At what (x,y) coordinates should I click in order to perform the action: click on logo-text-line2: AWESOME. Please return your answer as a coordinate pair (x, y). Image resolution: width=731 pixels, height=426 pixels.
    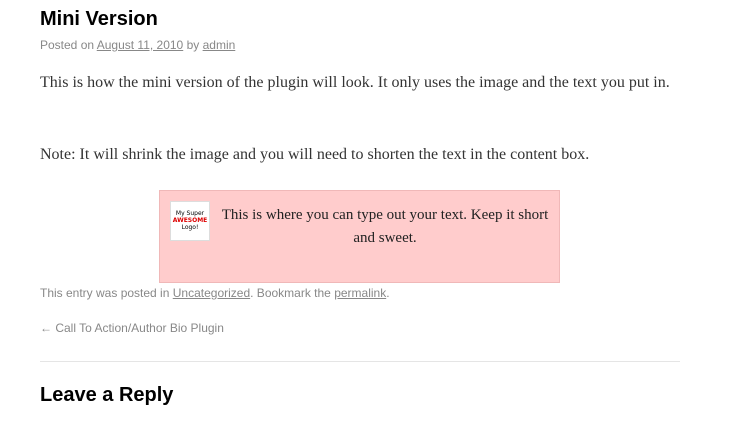
    Looking at the image, I should click on (190, 220).